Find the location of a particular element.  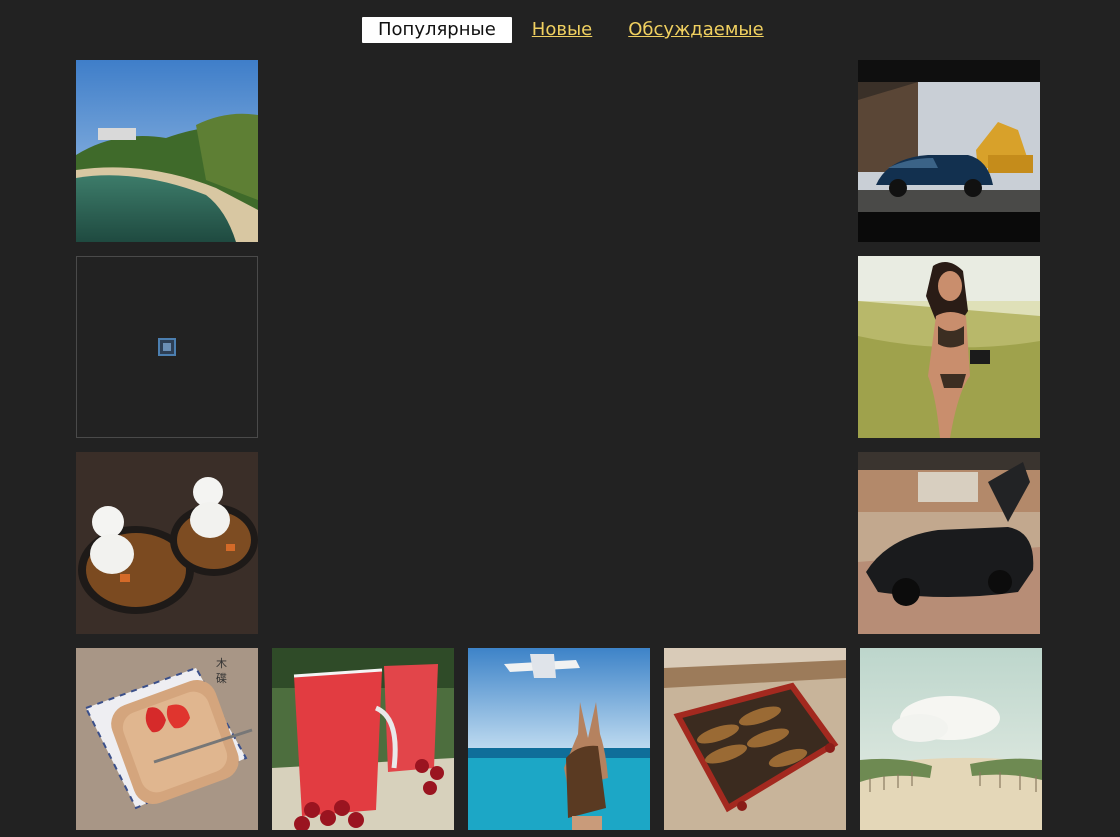

shoe-rack-photo is located at coordinates (755, 739).